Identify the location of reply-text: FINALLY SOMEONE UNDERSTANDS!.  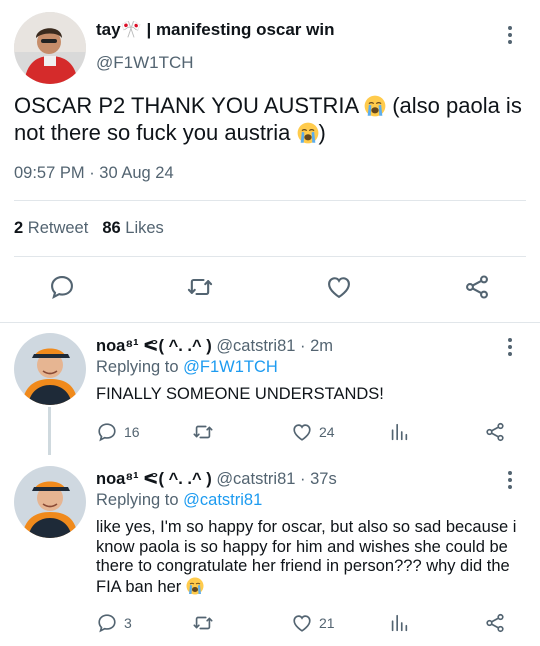
(240, 394).